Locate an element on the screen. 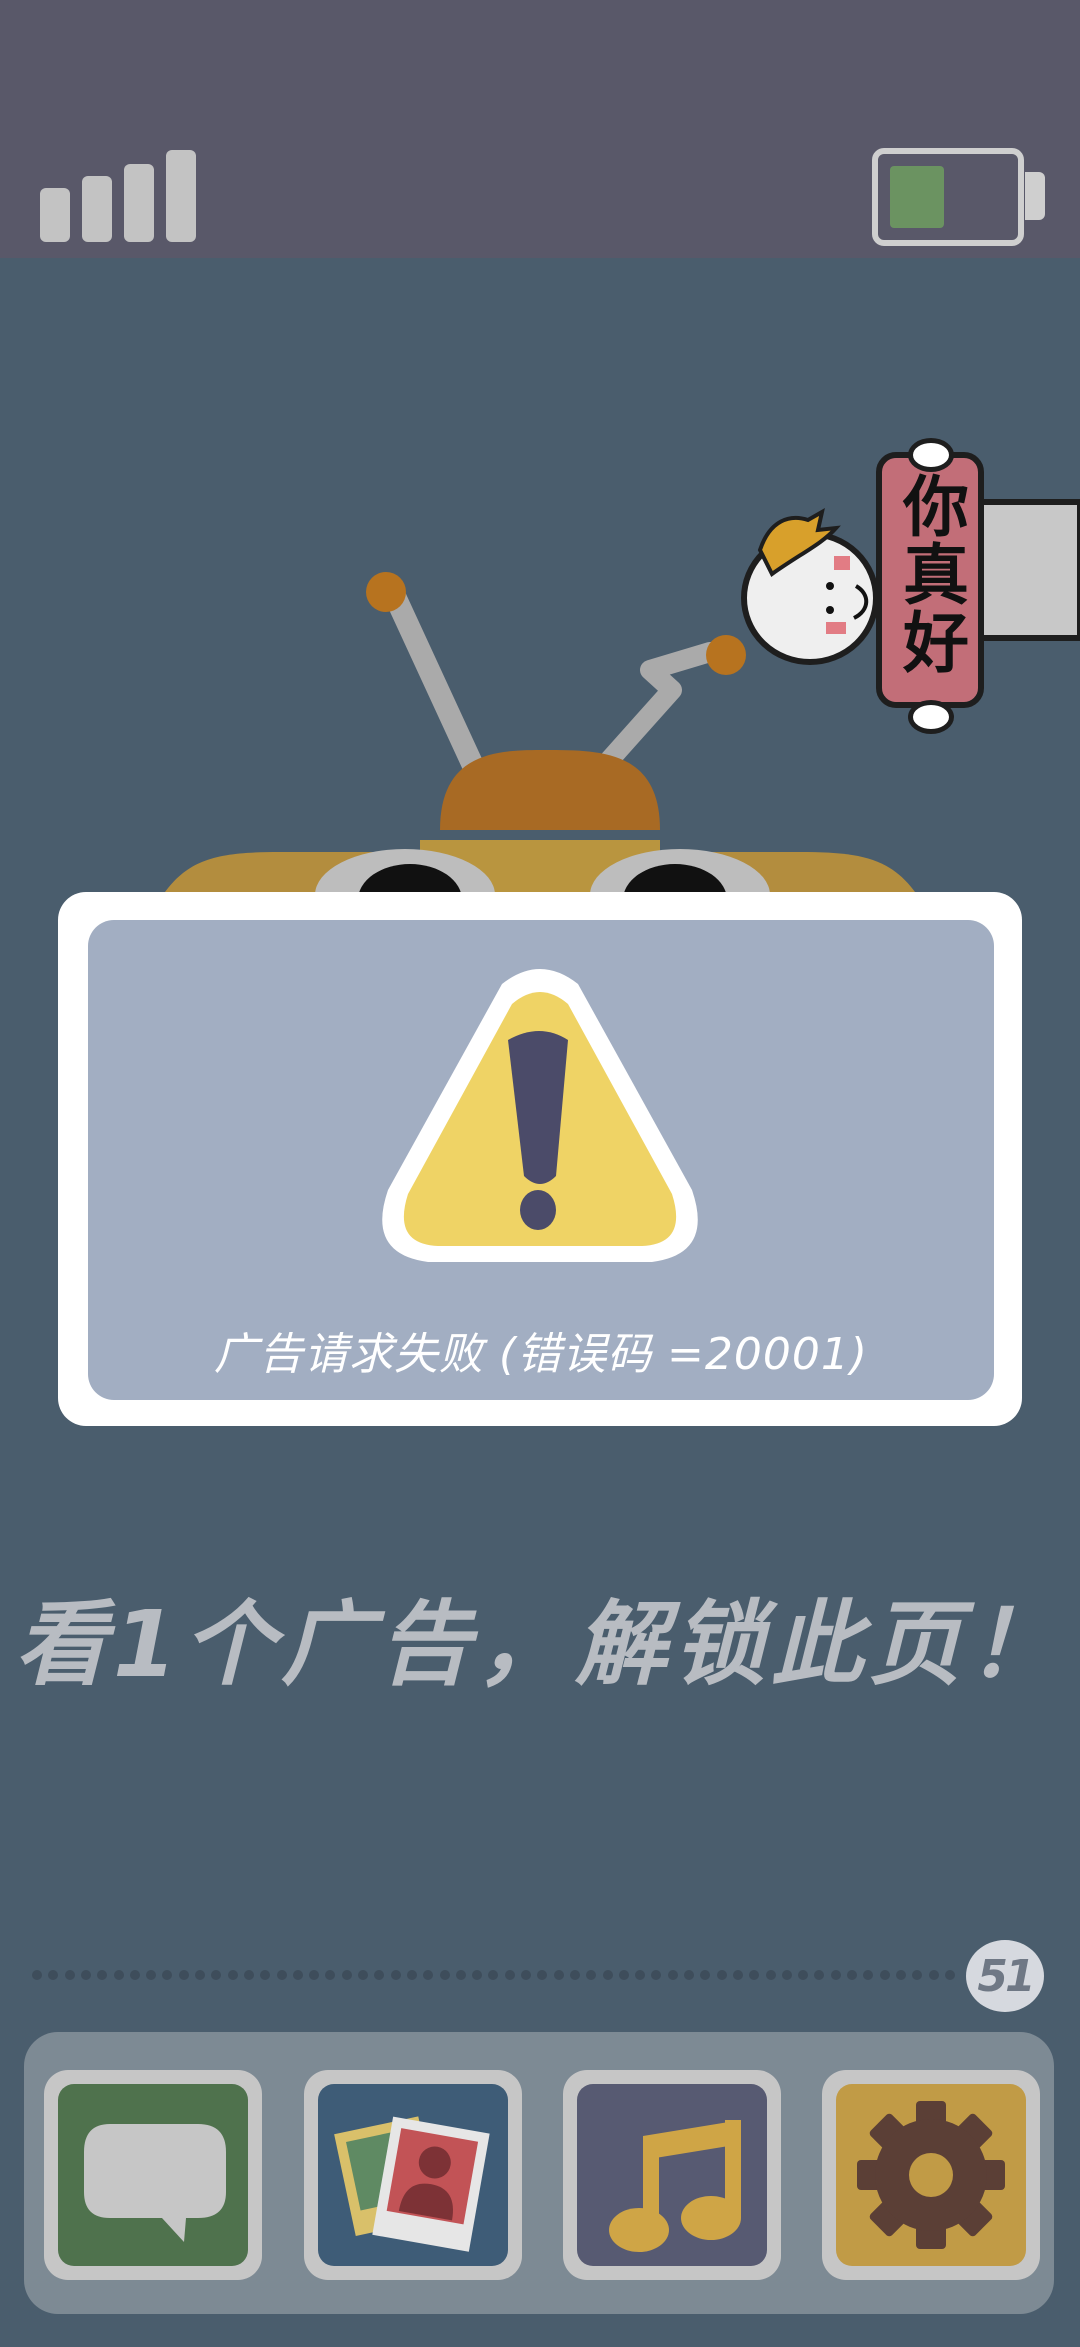 The height and width of the screenshot is (2347, 1080). robot-head-dome is located at coordinates (550, 790).